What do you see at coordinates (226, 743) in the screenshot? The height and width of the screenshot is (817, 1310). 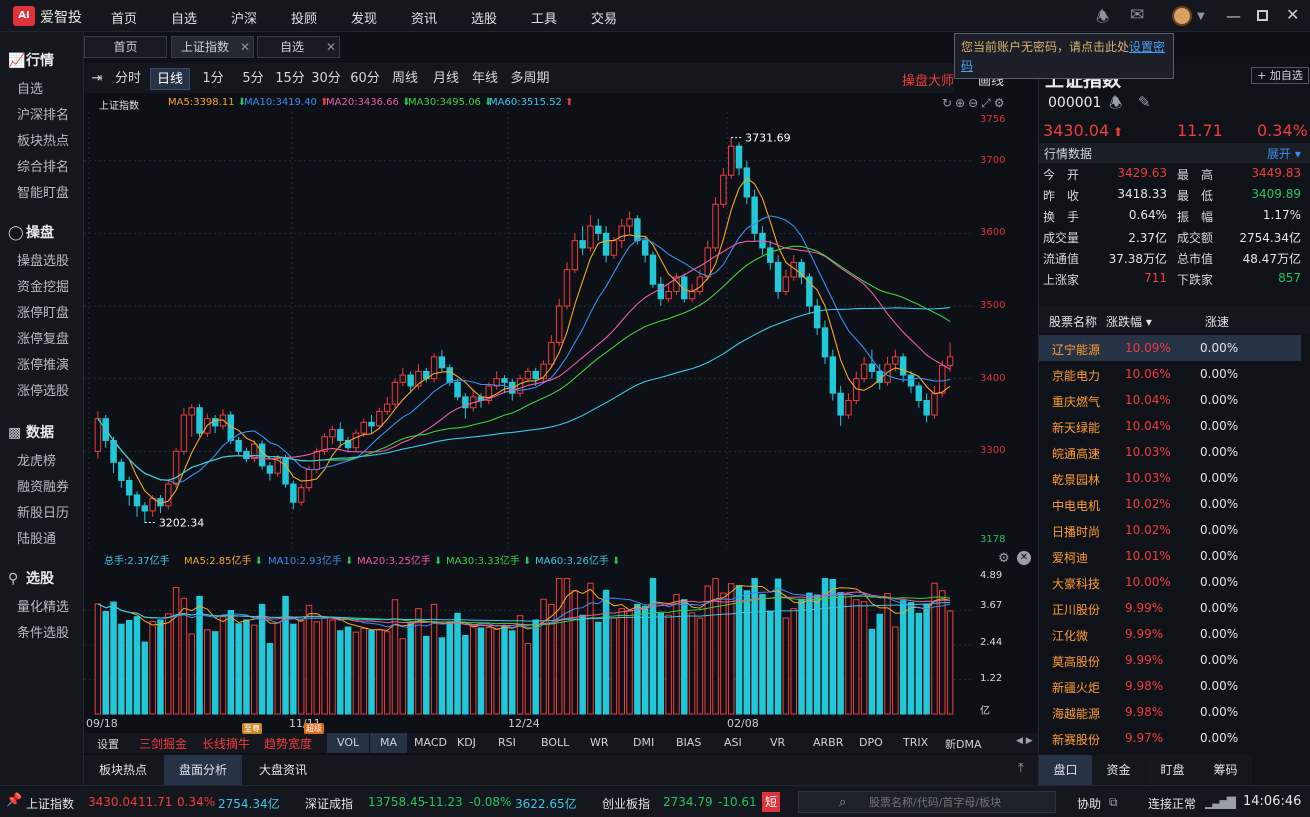 I see `special-indicator: 长线摘牛` at bounding box center [226, 743].